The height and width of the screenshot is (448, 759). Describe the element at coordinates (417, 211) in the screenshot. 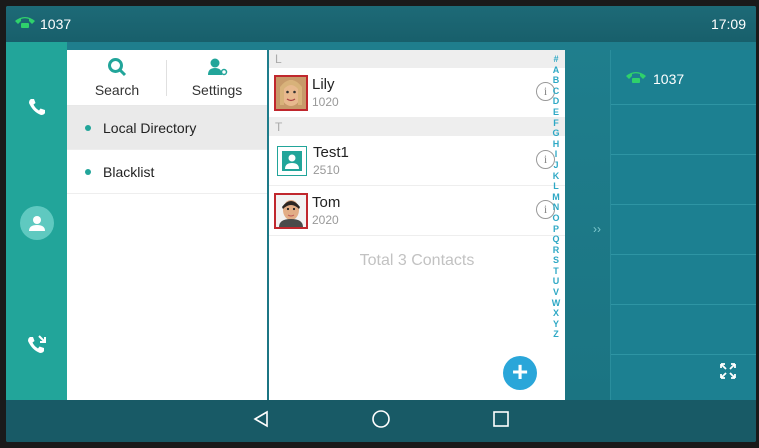

I see `contact-row: Tom 2020 i` at that location.